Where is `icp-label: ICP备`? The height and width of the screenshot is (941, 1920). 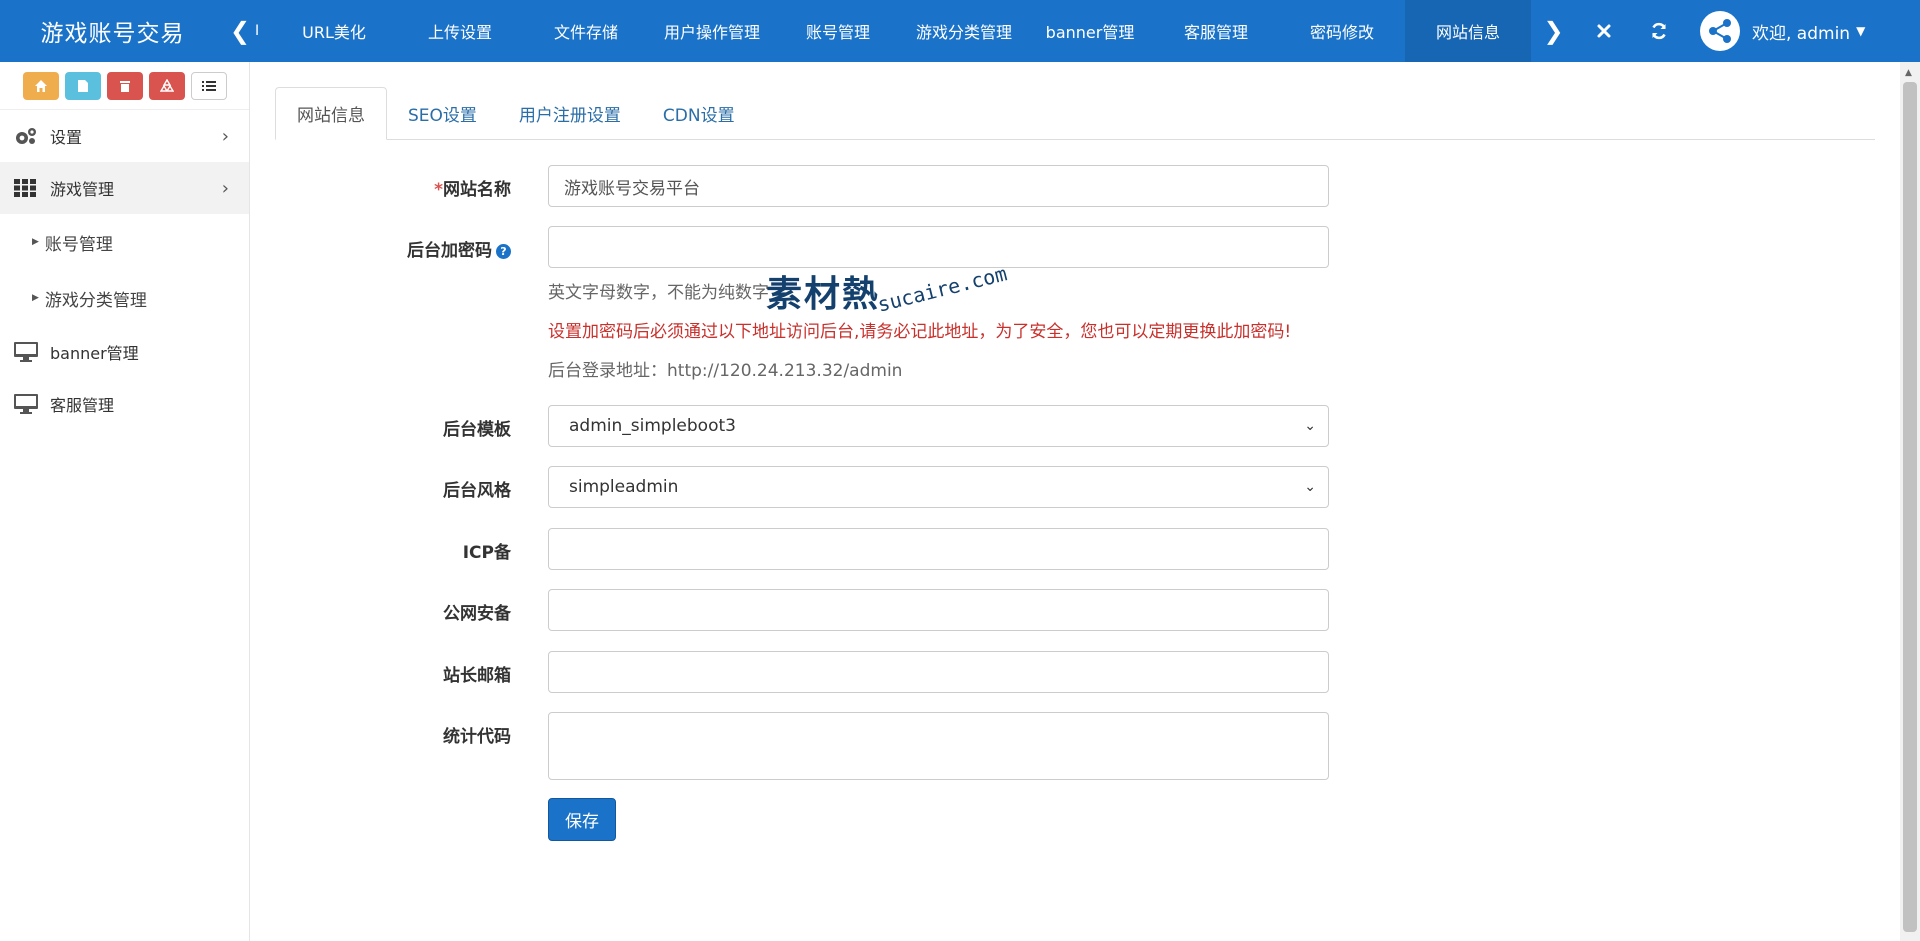
icp-label: ICP备 is located at coordinates (486, 553).